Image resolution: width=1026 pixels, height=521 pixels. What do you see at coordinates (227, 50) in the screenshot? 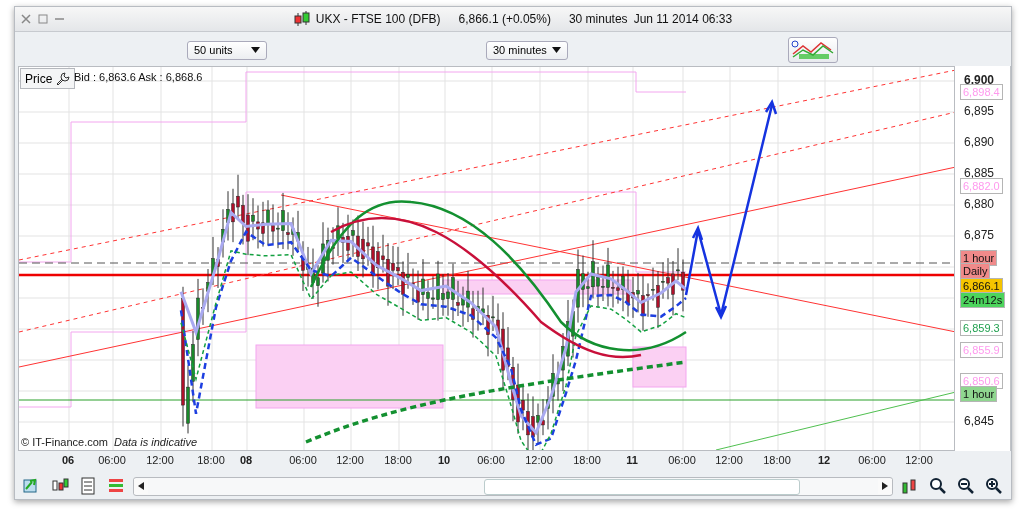
I see `units-dropdown: 50 units` at bounding box center [227, 50].